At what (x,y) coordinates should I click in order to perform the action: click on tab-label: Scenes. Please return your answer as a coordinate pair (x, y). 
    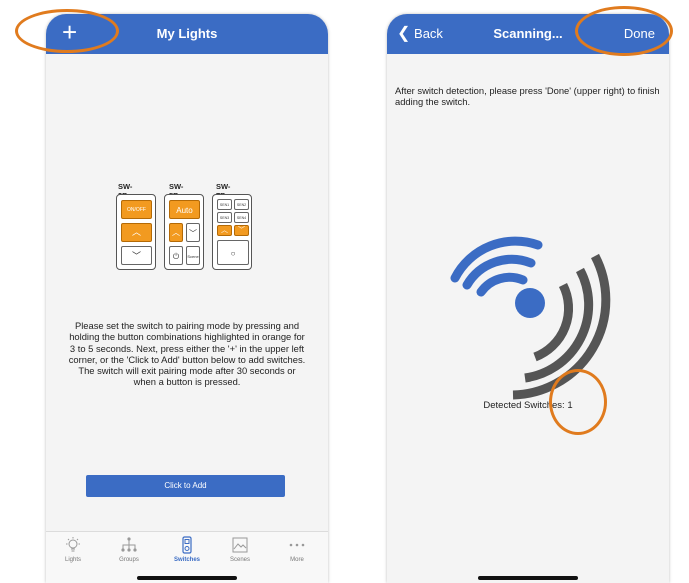
    Looking at the image, I should click on (239, 560).